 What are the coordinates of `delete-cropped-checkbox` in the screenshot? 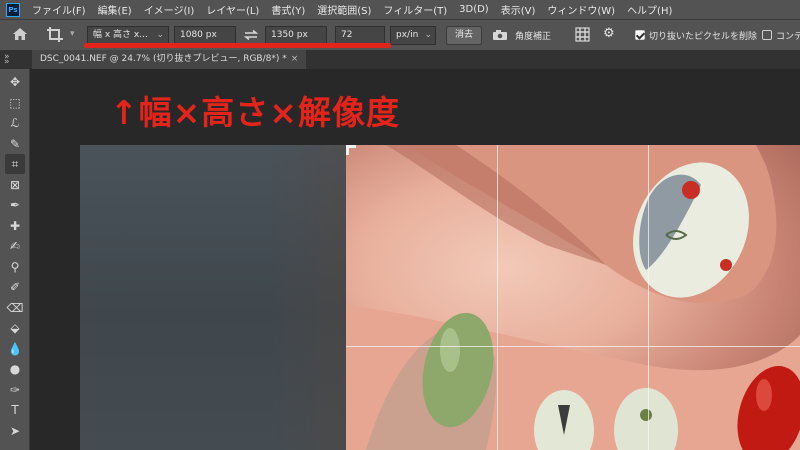 It's located at (640, 35).